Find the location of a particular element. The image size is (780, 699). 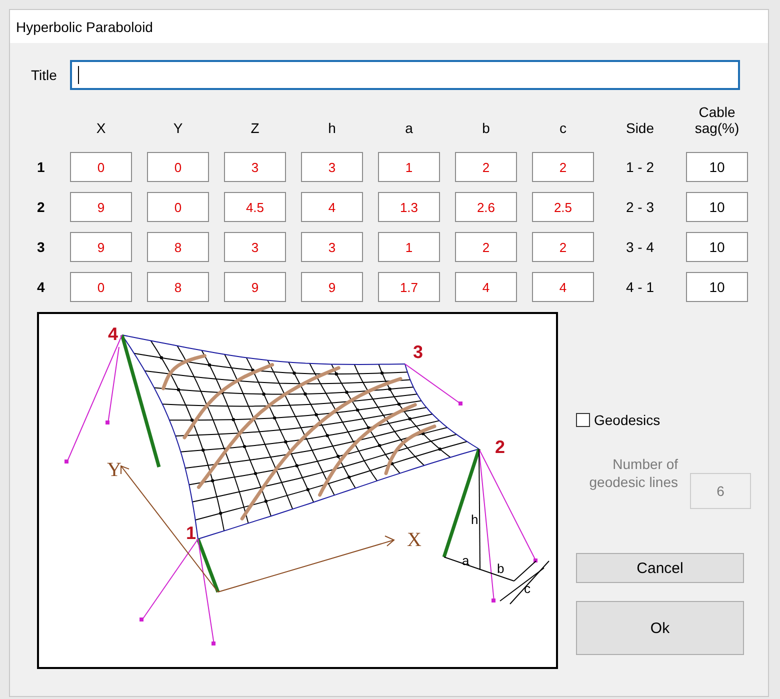

title-field is located at coordinates (405, 75).